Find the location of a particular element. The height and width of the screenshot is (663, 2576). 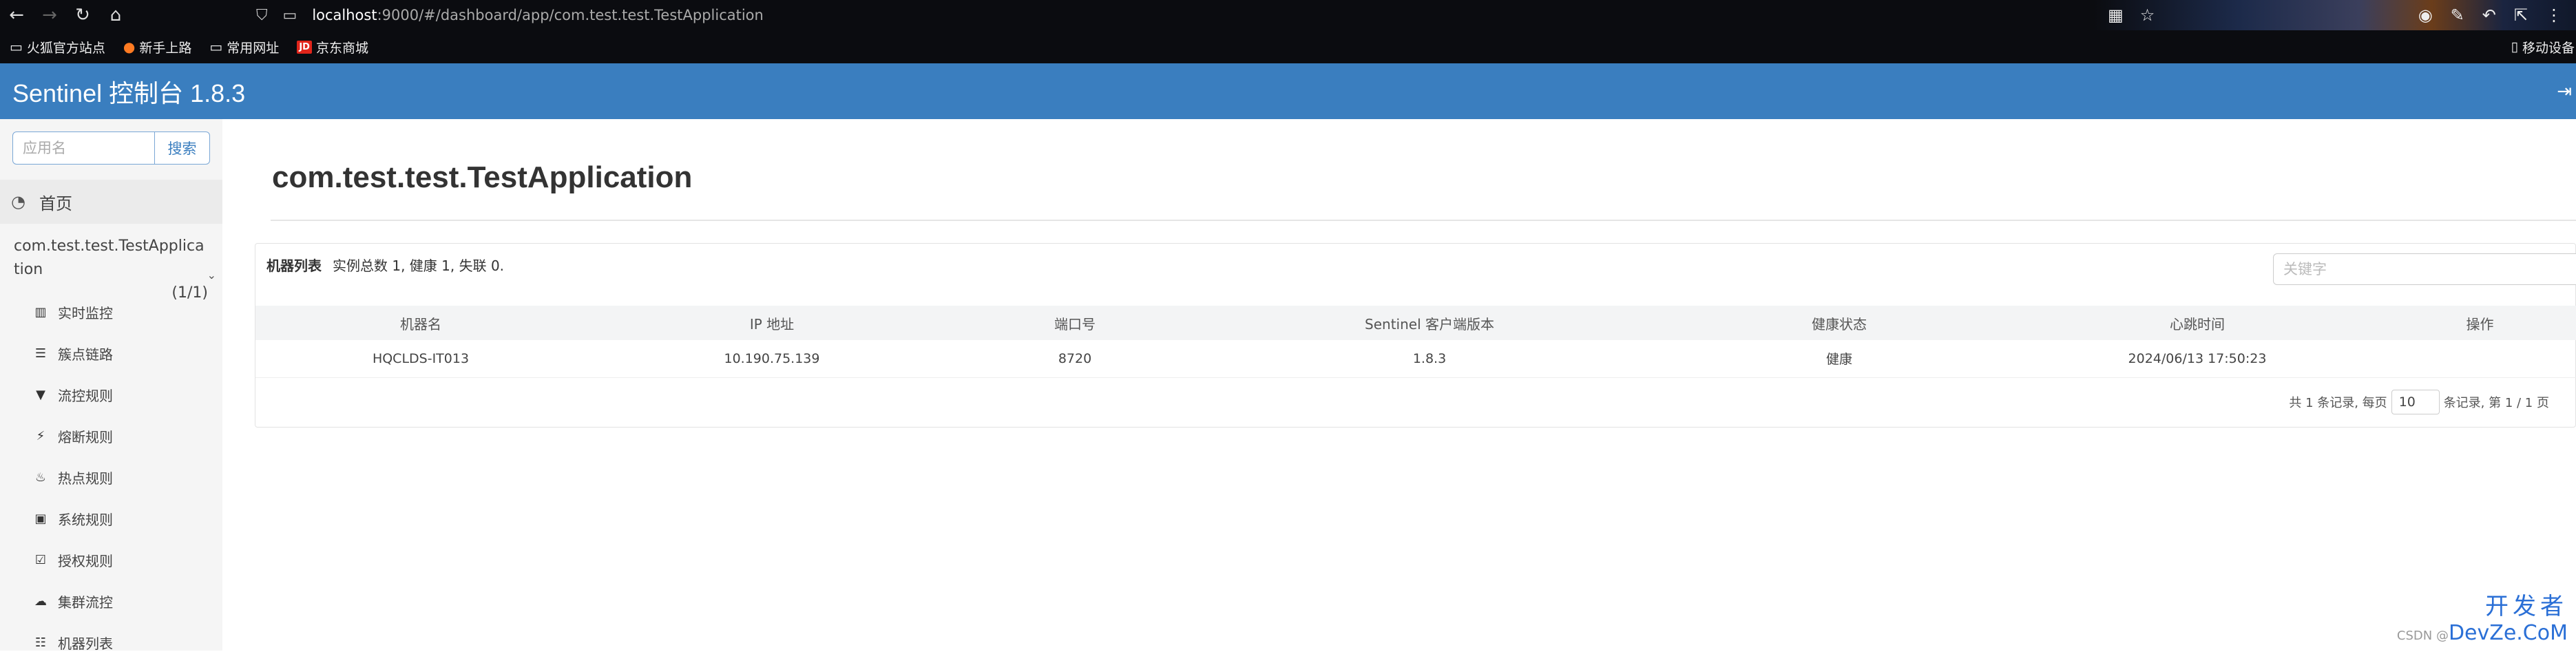

sidebar-item-degrade-rules: ⚡熔断规则 is located at coordinates (111, 435).